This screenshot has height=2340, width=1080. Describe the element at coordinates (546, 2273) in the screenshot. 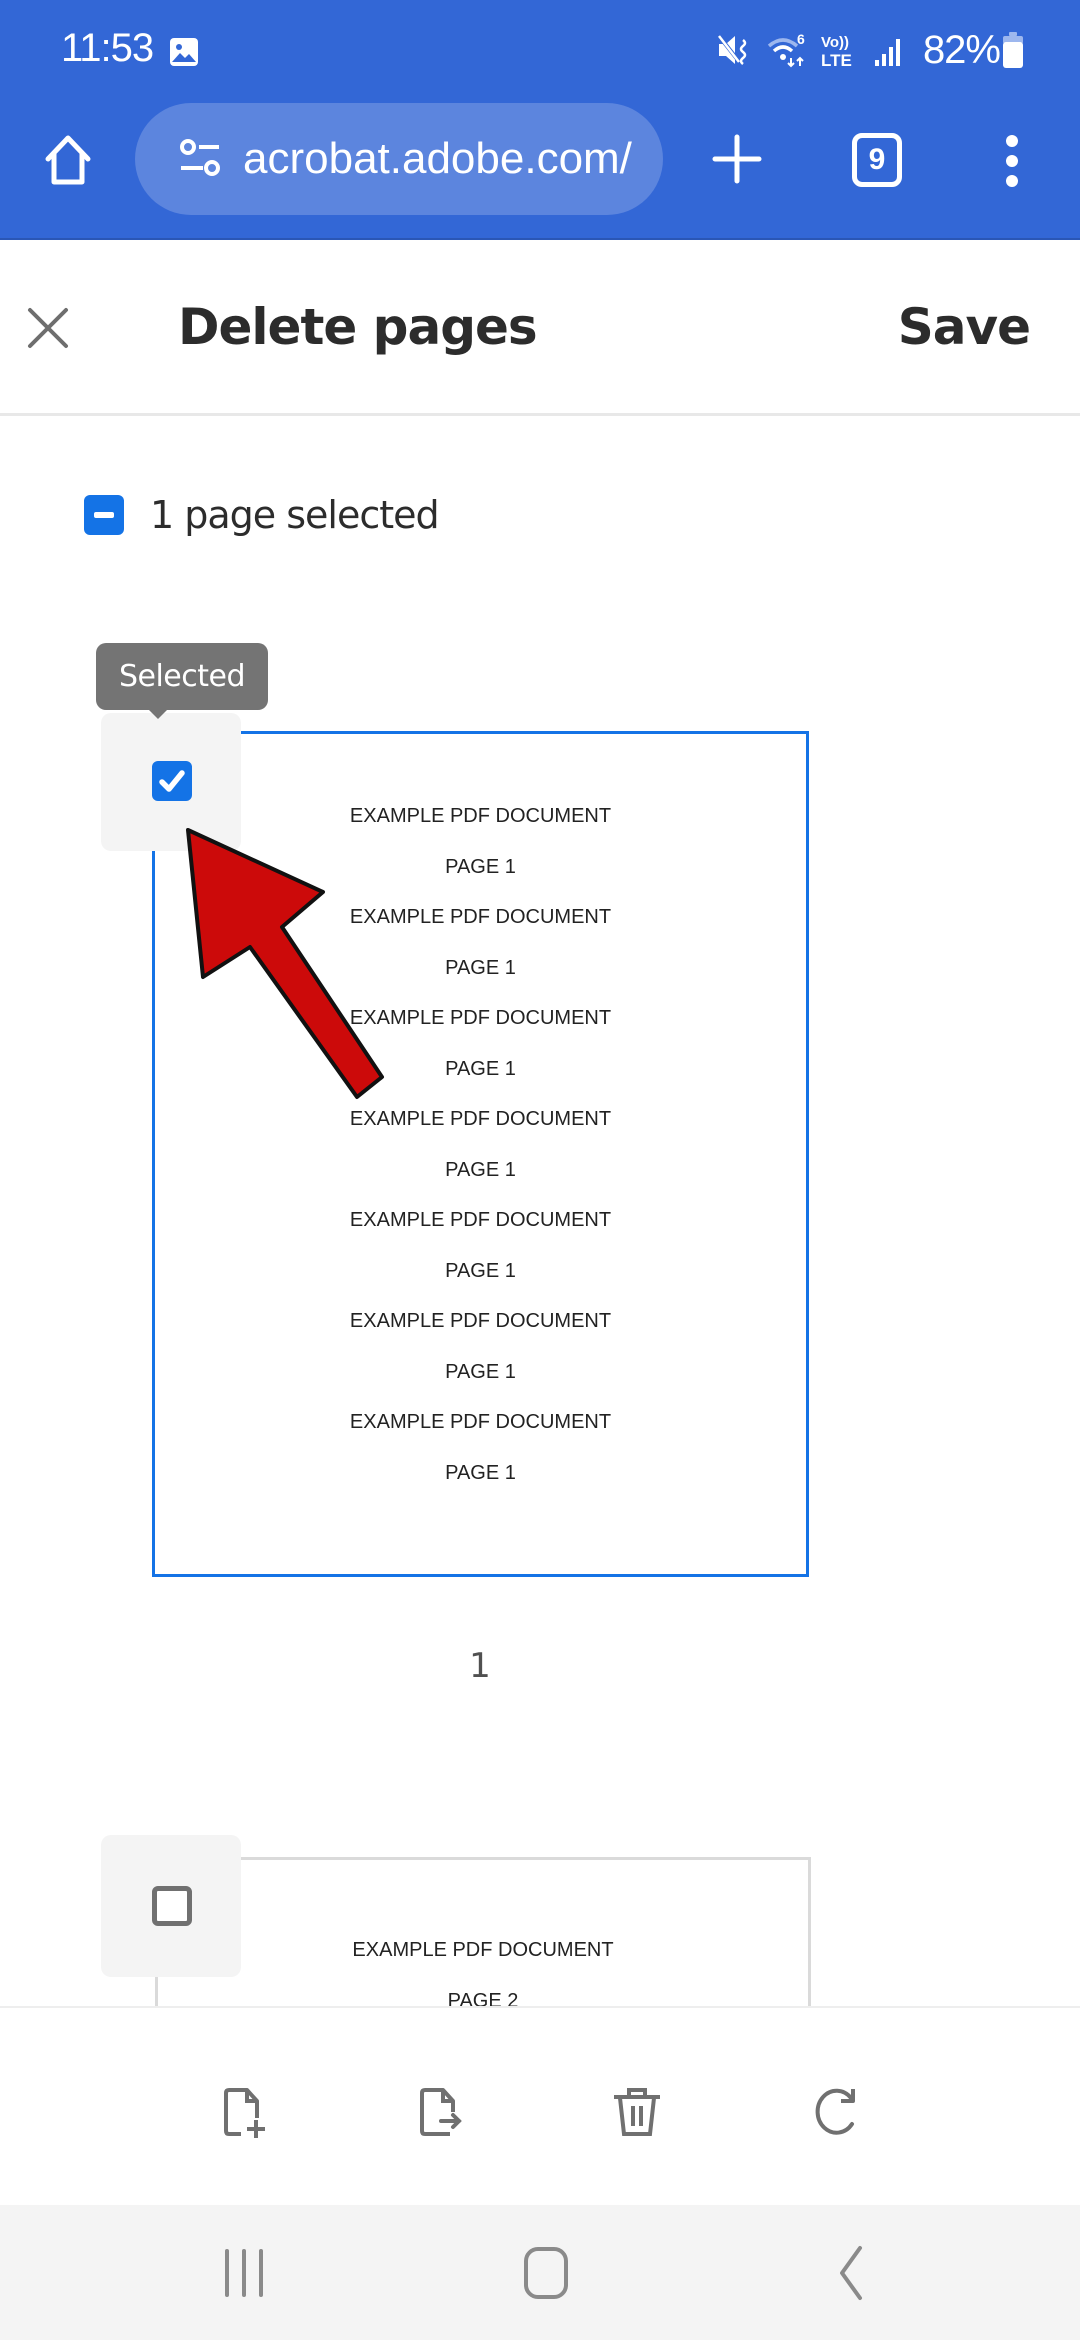

I see `home-nav-button` at that location.